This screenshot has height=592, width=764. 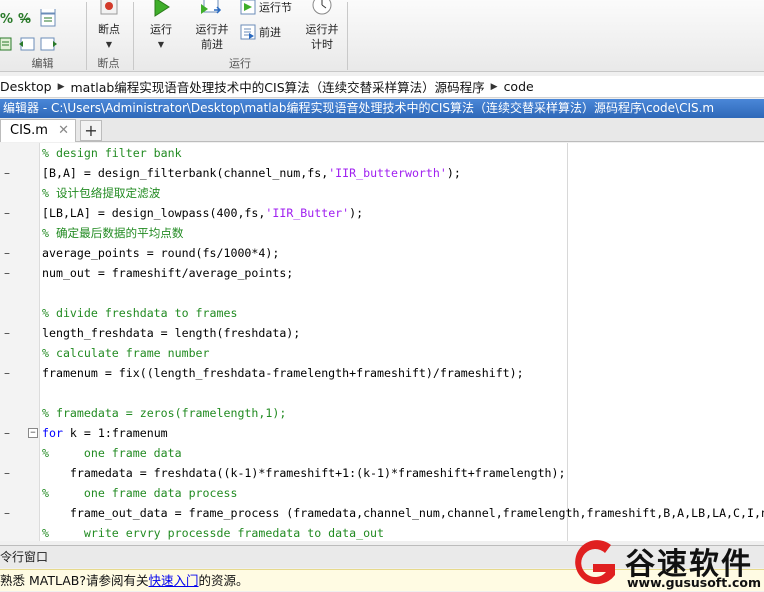 I want to click on code-text: % framedata = zeros(framelength,1);, so click(x=164, y=413).